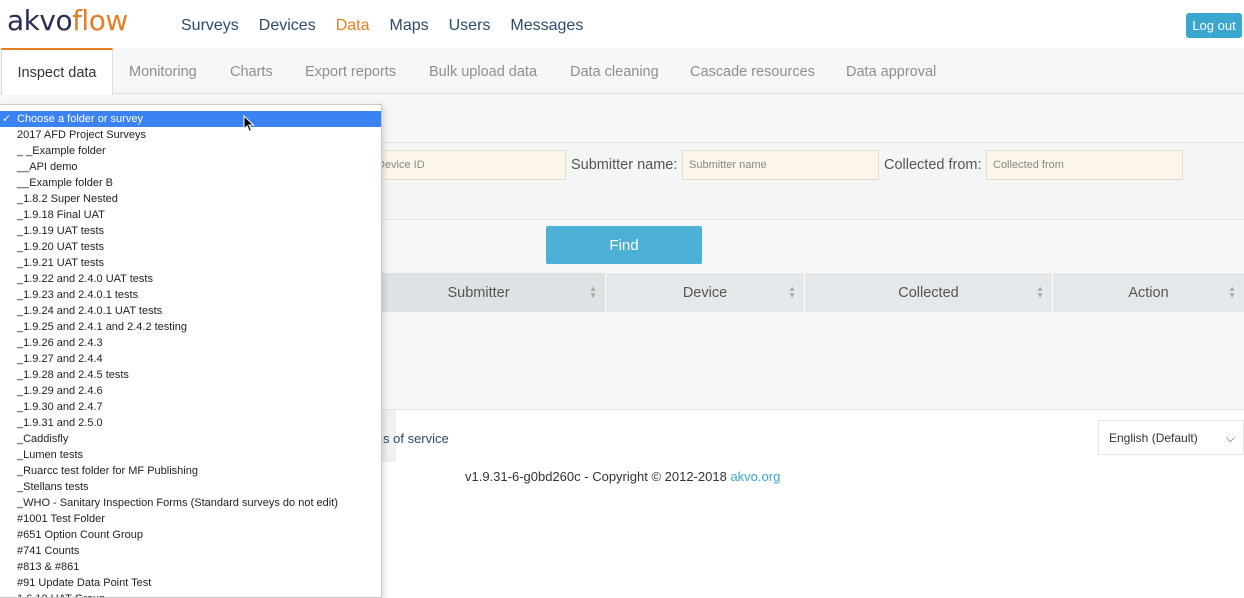 The width and height of the screenshot is (1244, 598). I want to click on column-device: Device ▲ ▼, so click(705, 292).